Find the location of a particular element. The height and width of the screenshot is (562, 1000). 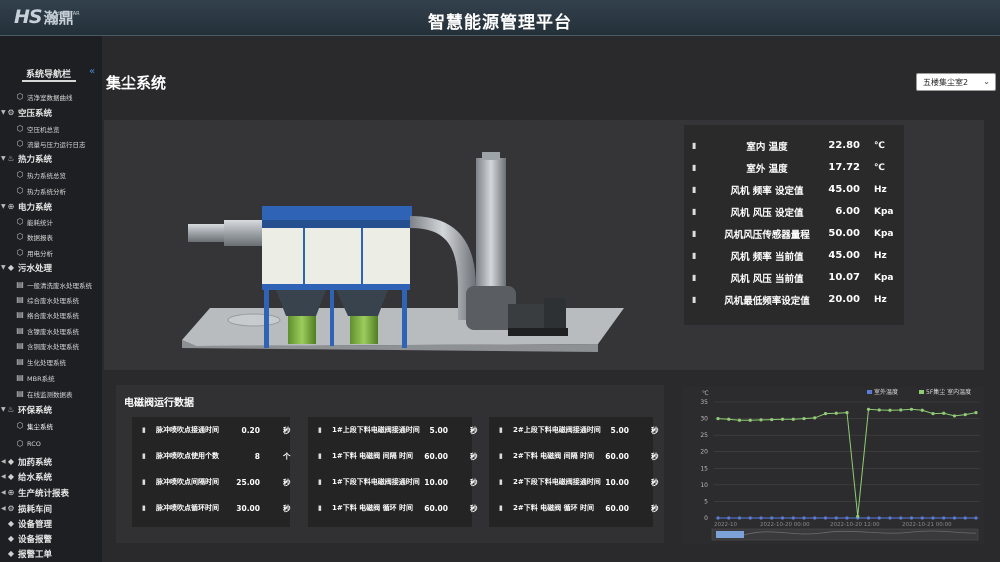

sidebar-item-label: 热力系统分析 is located at coordinates (46, 191).